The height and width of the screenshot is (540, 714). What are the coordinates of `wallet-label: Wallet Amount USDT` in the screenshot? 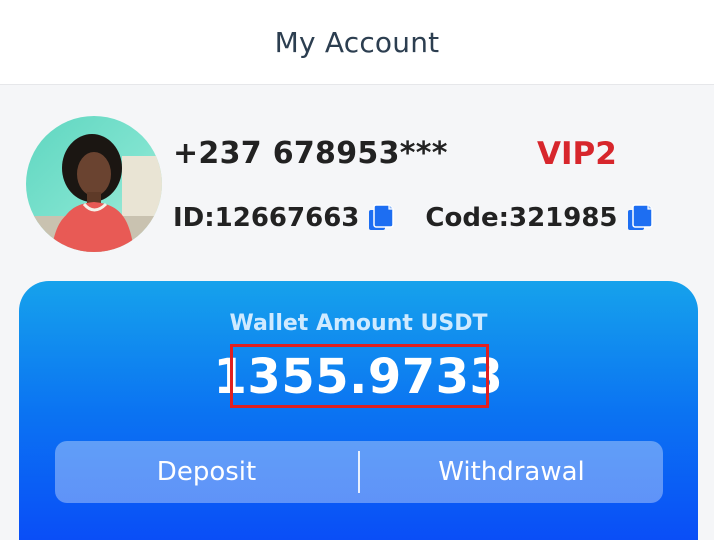 It's located at (358, 323).